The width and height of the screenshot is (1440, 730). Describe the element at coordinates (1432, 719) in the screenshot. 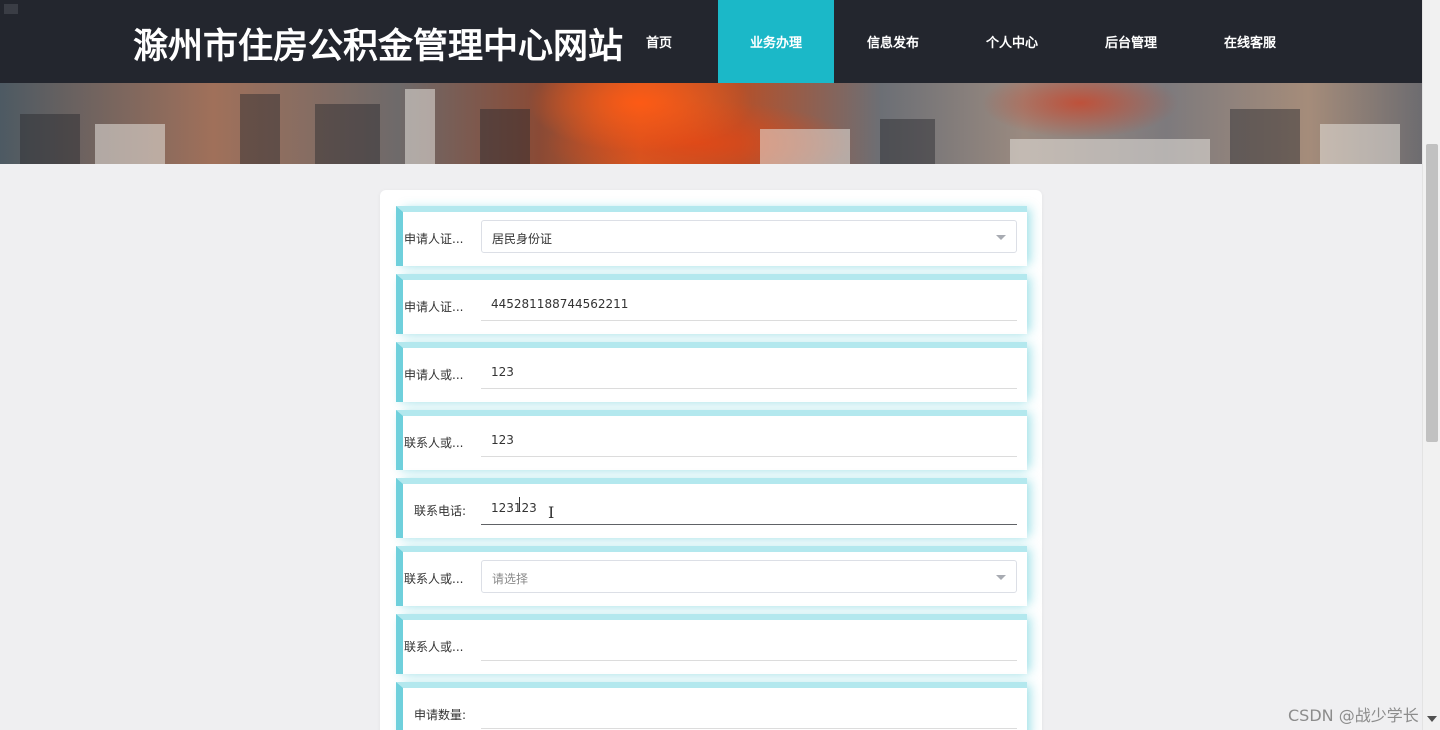

I see `scroll-down-arrow-icon` at that location.